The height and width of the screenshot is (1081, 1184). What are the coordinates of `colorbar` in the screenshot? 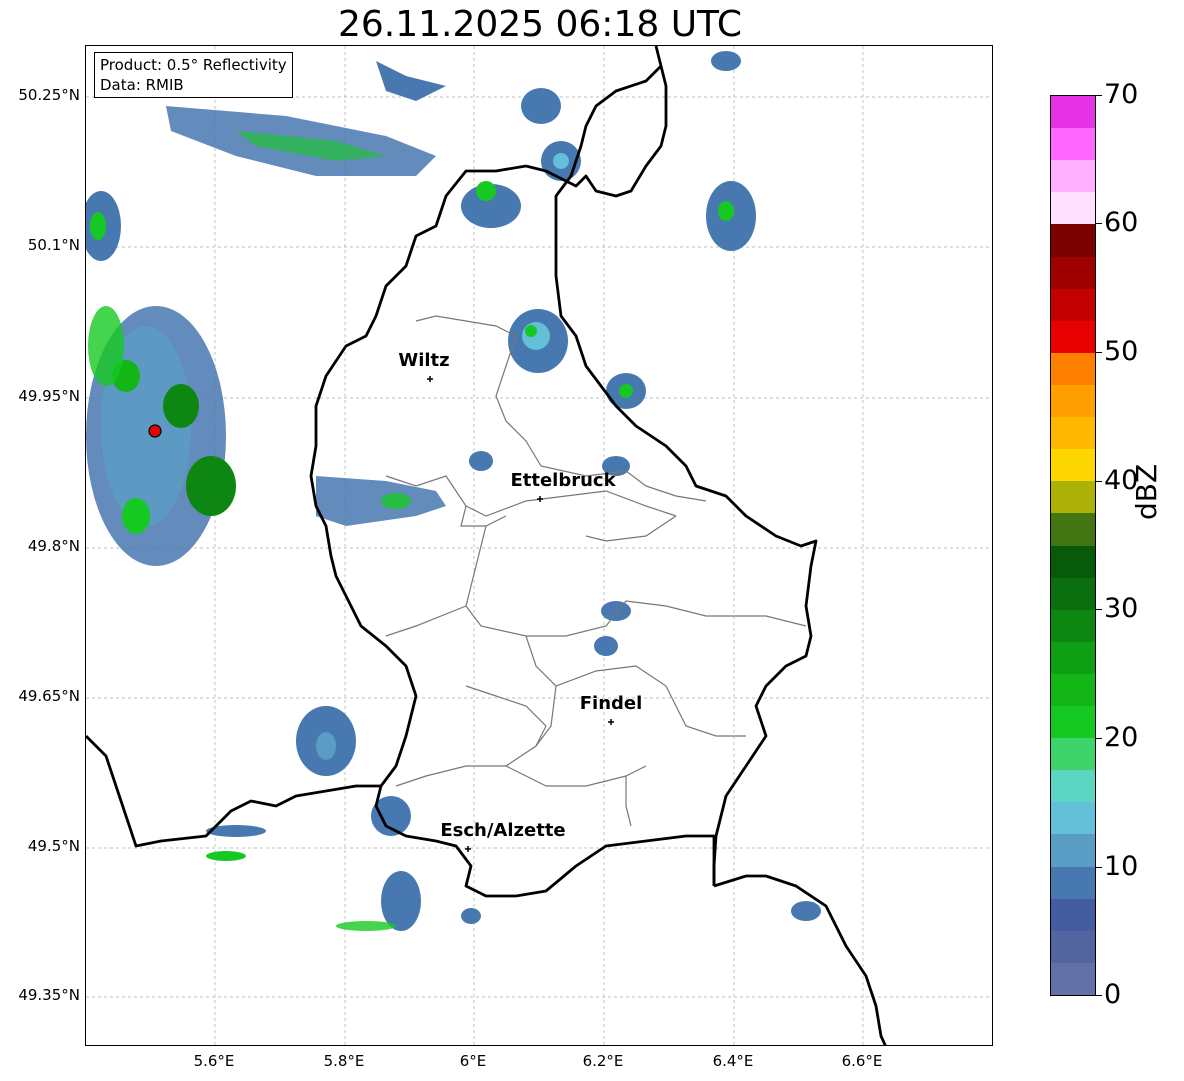 It's located at (1073, 545).